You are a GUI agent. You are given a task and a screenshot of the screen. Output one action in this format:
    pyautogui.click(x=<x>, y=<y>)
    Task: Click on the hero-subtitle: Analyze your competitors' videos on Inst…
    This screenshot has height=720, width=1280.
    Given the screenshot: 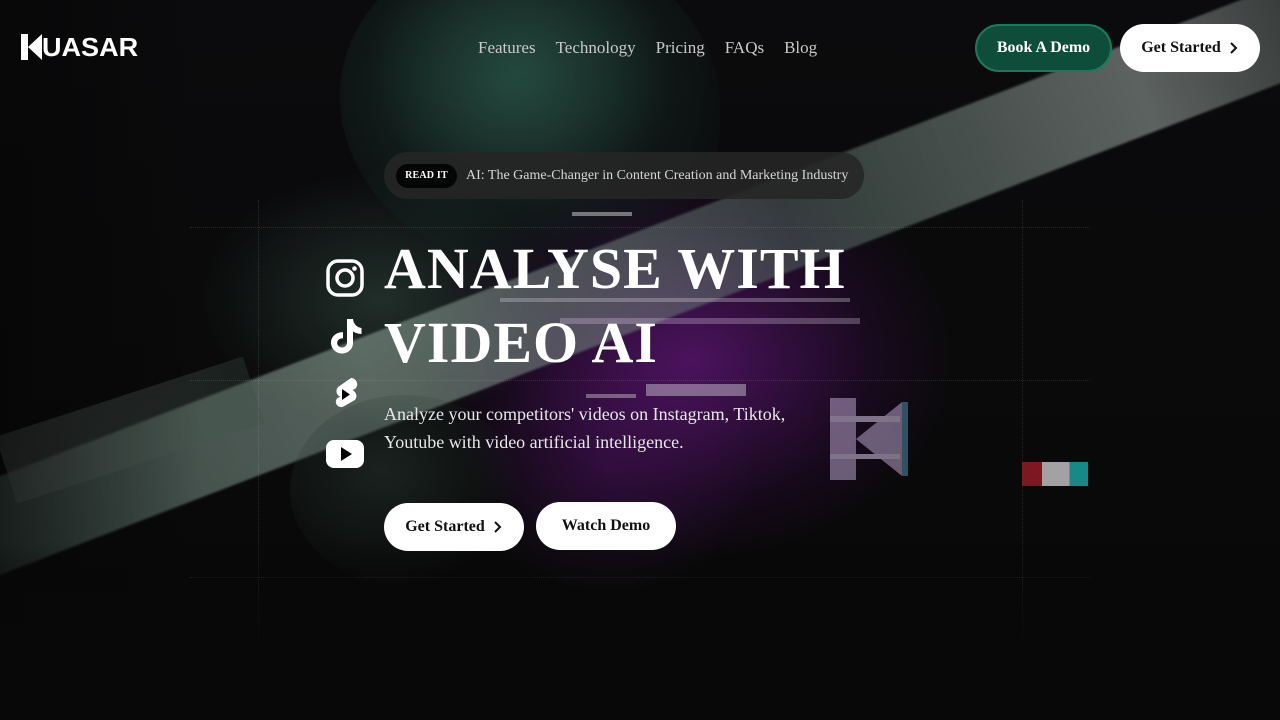 What is the action you would take?
    pyautogui.click(x=585, y=428)
    